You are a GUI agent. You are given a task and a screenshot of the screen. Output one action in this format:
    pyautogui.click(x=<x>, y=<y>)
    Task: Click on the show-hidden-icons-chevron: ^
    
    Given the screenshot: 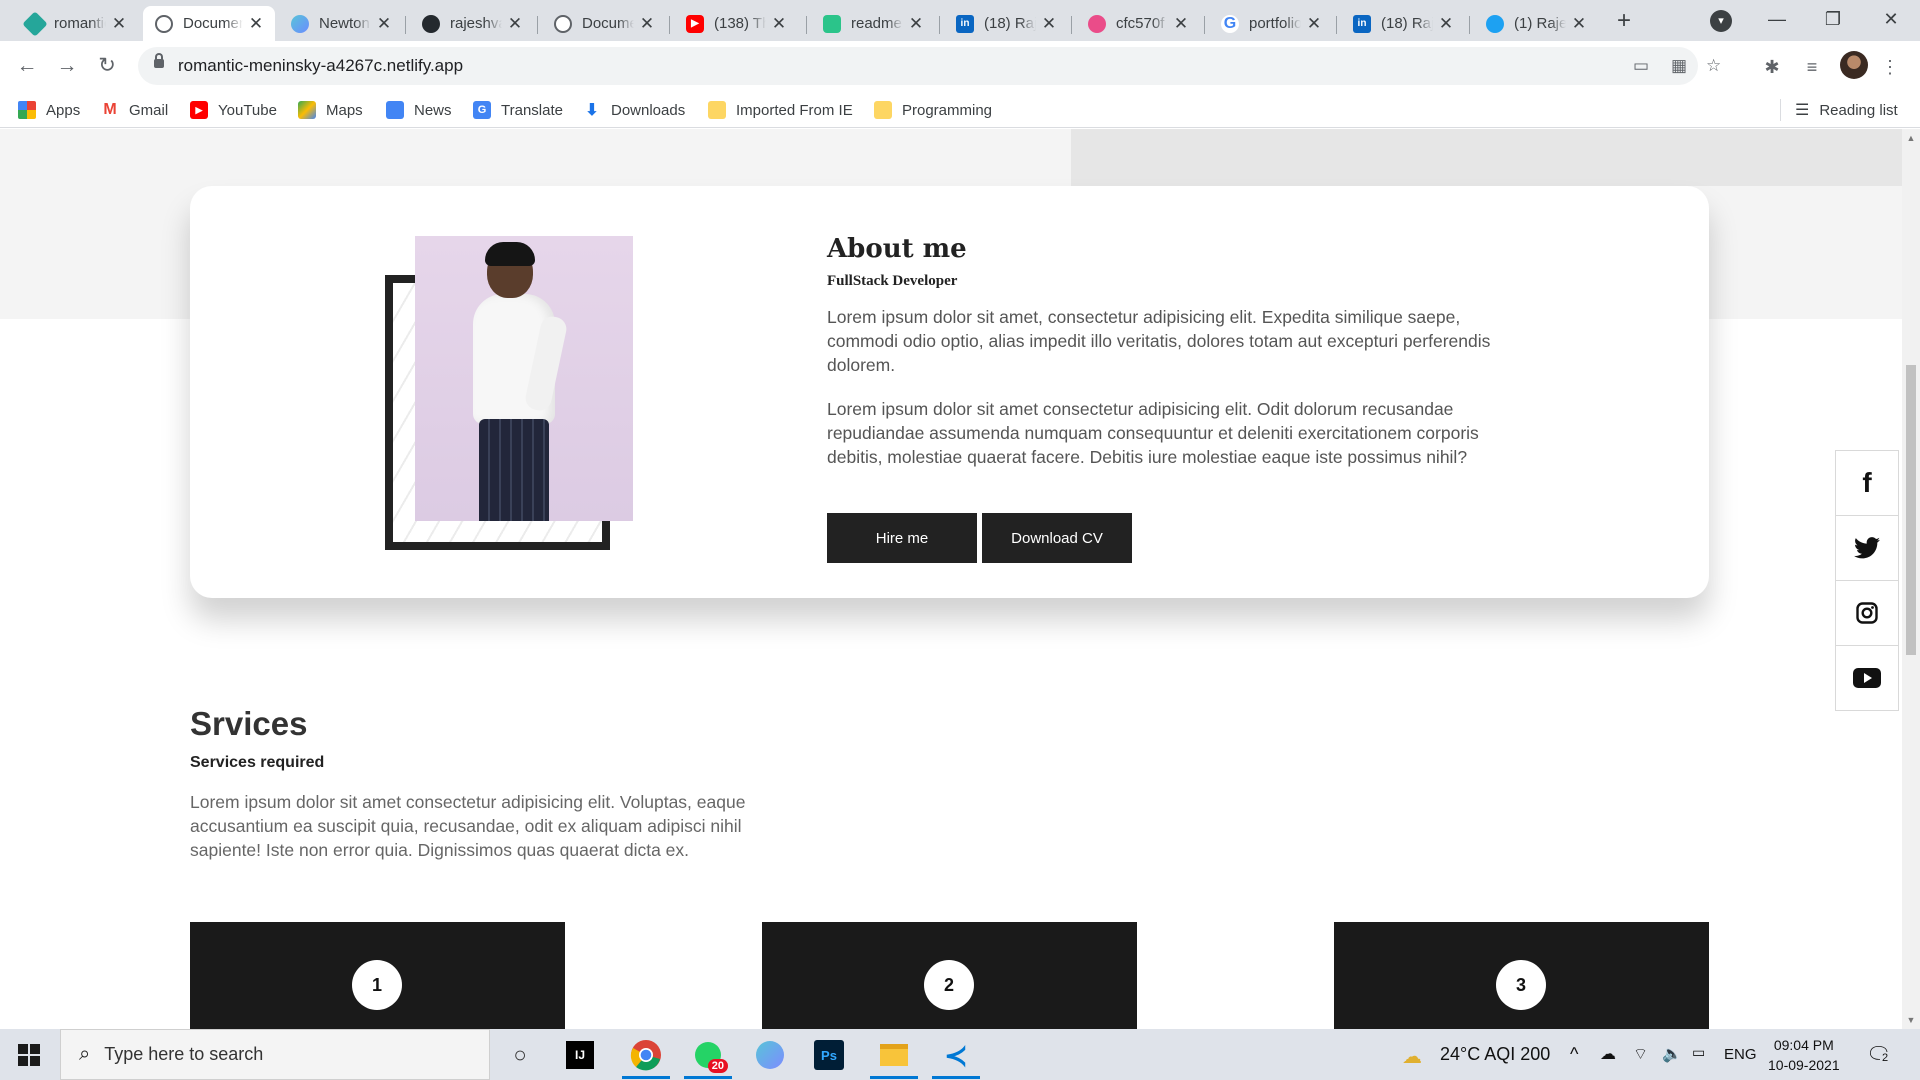 What is the action you would take?
    pyautogui.click(x=1574, y=1054)
    